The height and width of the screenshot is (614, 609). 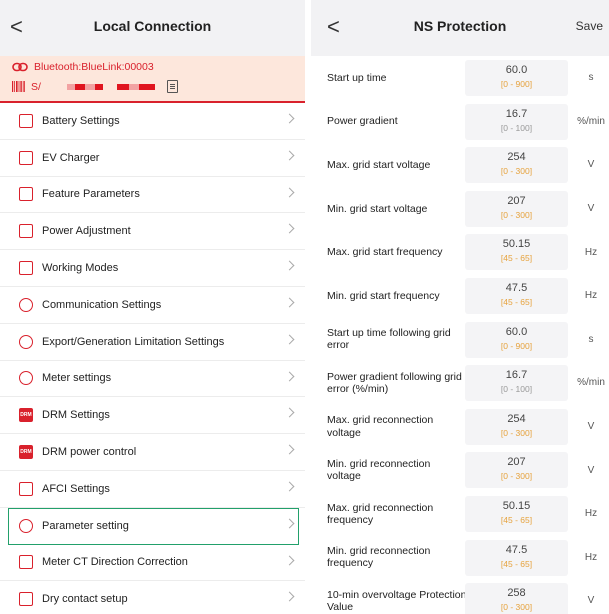 I want to click on menu-item: DRM DRM power control, so click(x=152, y=452).